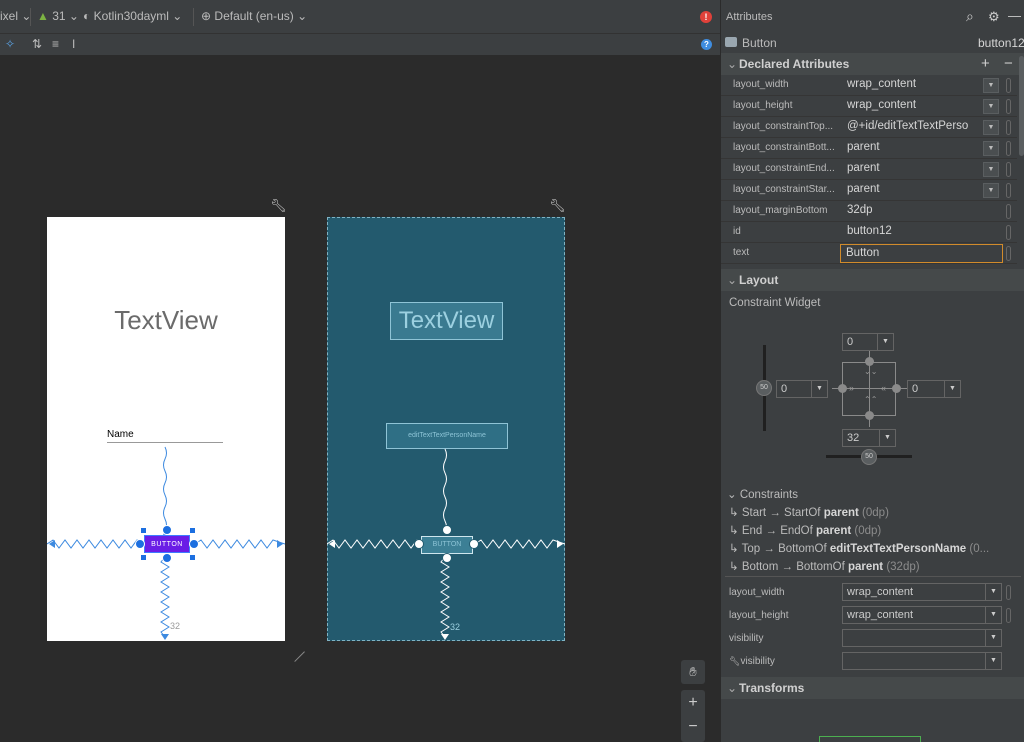 The image size is (1024, 742). I want to click on zoom-controls: + −, so click(693, 716).